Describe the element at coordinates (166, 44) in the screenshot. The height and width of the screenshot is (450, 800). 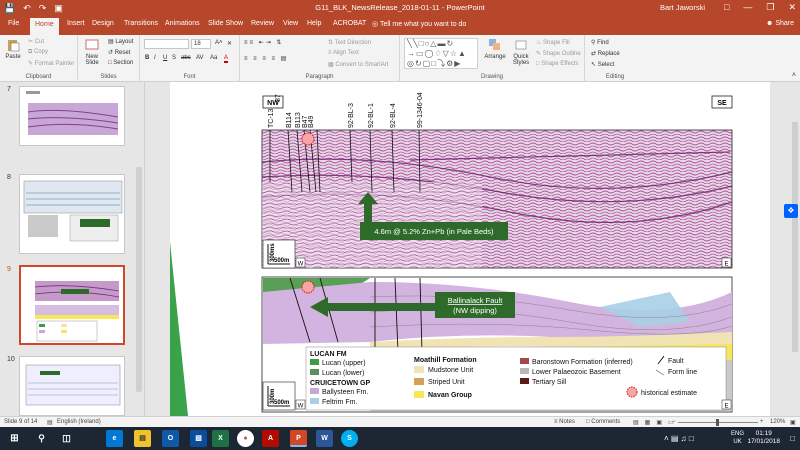
I see `font-name-combo` at that location.